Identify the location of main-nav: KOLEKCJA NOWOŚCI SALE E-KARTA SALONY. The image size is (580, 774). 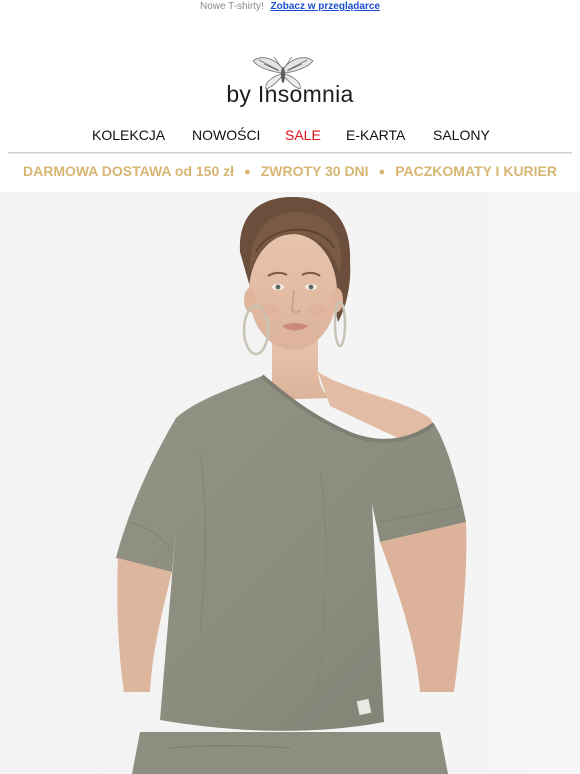
(290, 136).